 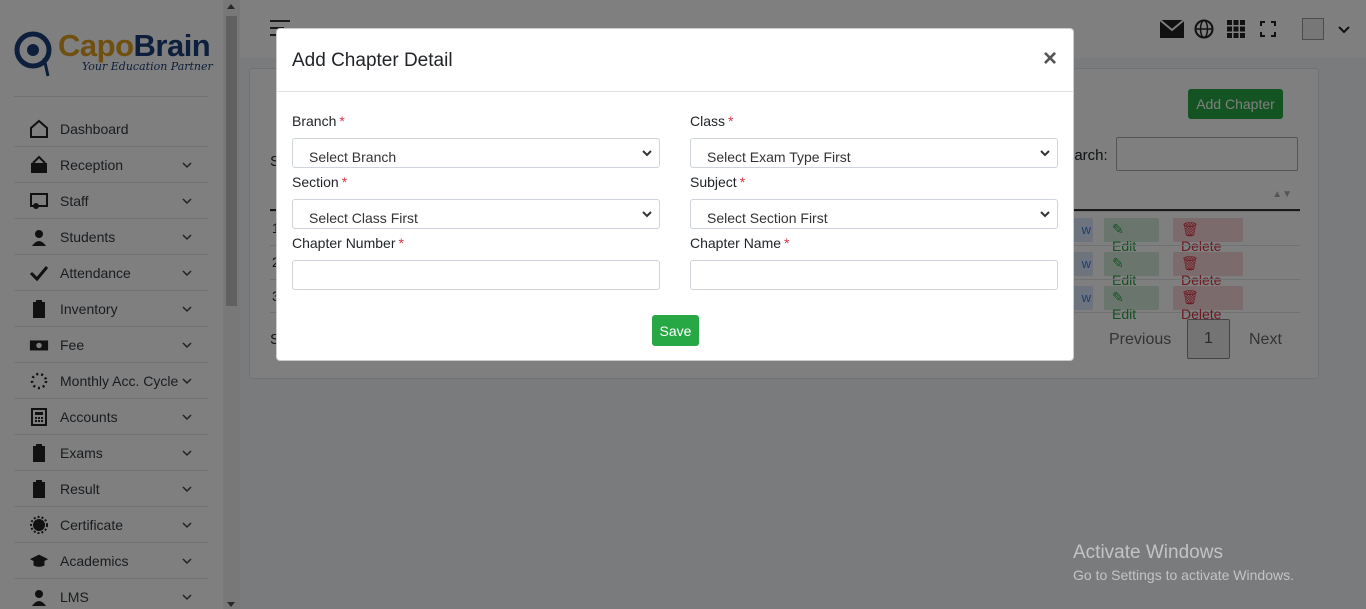 I want to click on save-button: Save, so click(x=675, y=330).